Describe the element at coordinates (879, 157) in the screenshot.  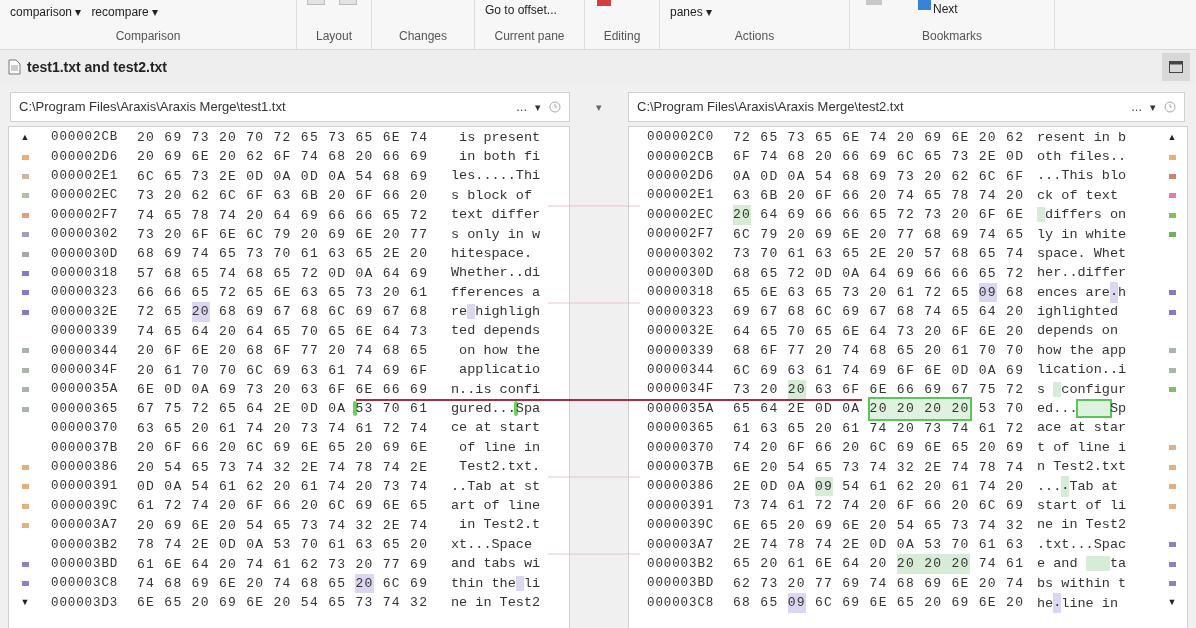
I see `hex-bytes: 6F 74 68 20 66 69 6C 65 73 2E 0D` at that location.